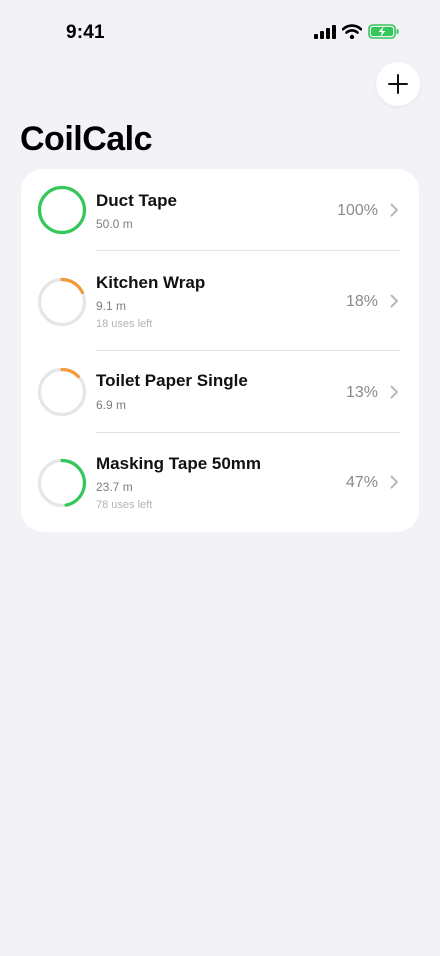 The width and height of the screenshot is (440, 956). Describe the element at coordinates (220, 30) in the screenshot. I see `status-bar: 9:41` at that location.